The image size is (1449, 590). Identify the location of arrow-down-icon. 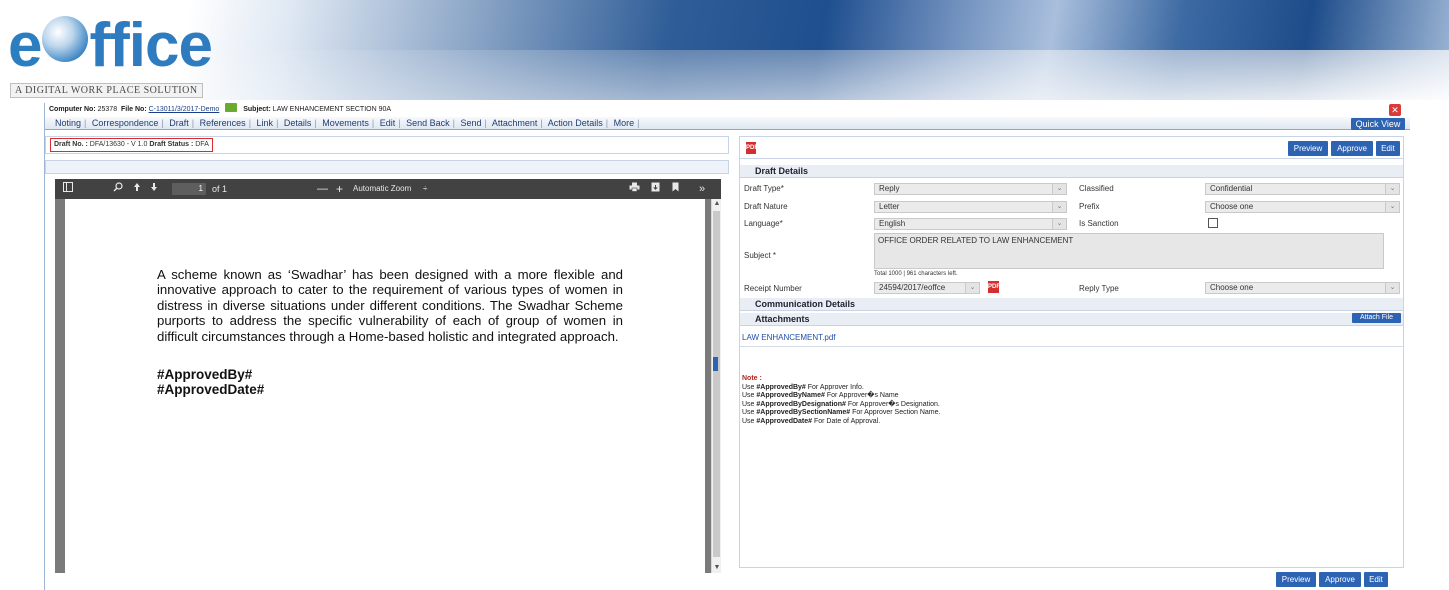
(154, 189).